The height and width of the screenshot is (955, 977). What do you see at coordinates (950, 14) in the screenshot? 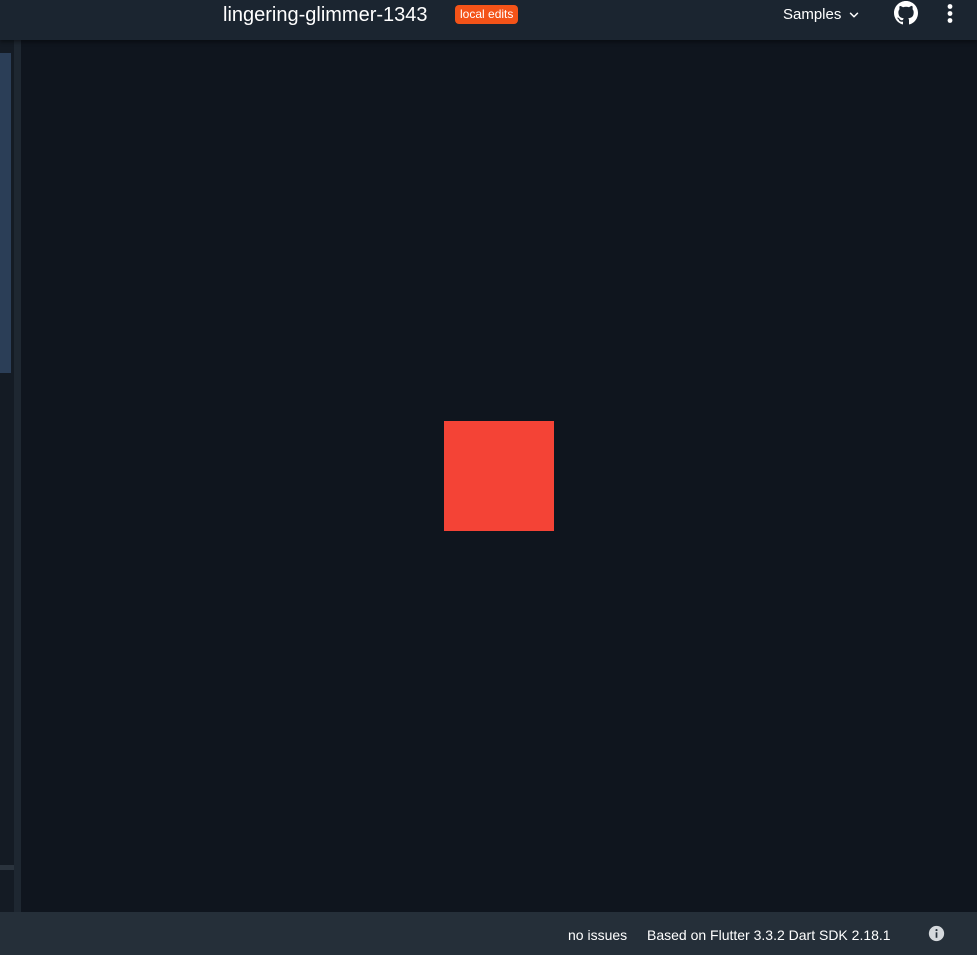
I see `more-vert-icon` at bounding box center [950, 14].